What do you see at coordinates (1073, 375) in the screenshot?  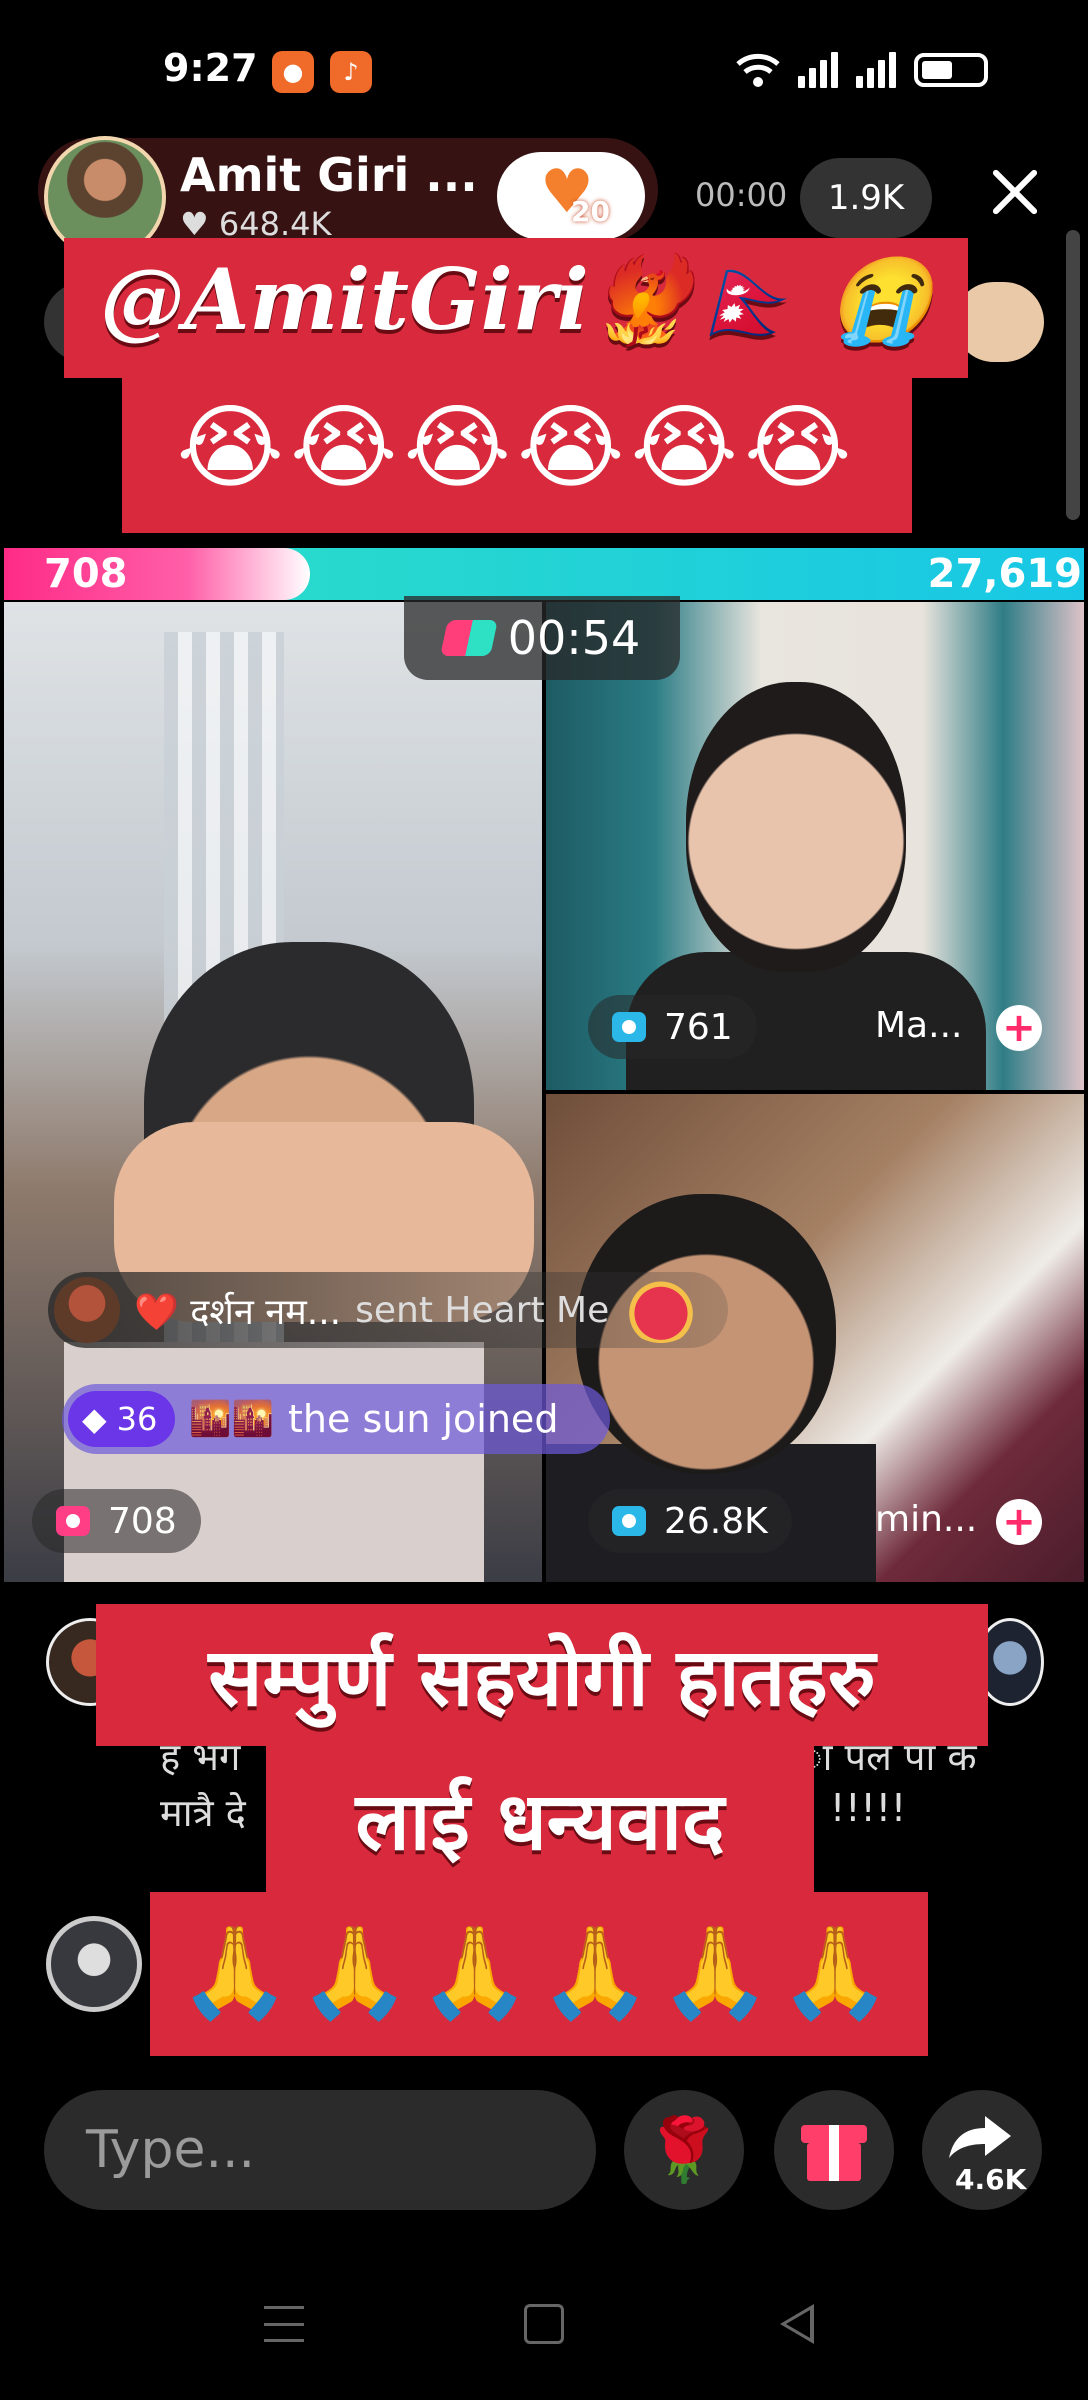 I see `side-scrollbar` at bounding box center [1073, 375].